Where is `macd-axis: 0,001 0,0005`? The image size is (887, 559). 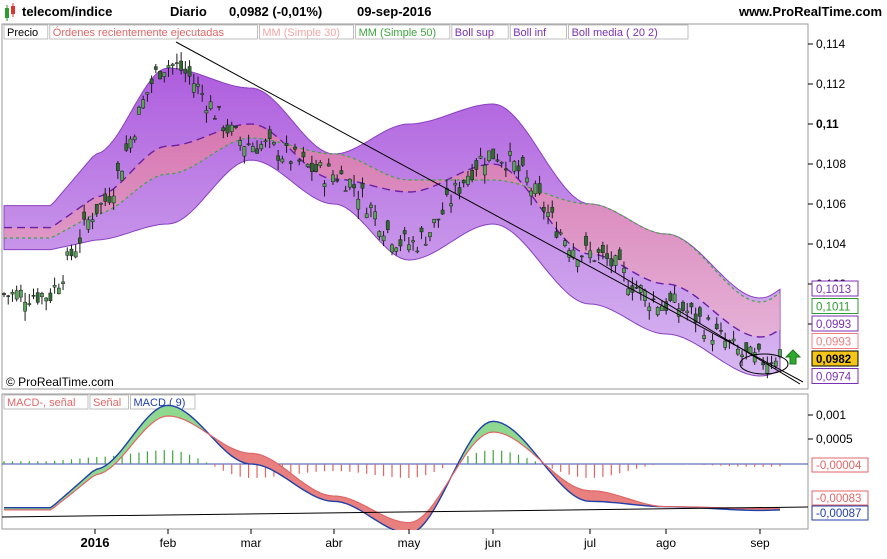 macd-axis: 0,001 0,0005 is located at coordinates (830, 427).